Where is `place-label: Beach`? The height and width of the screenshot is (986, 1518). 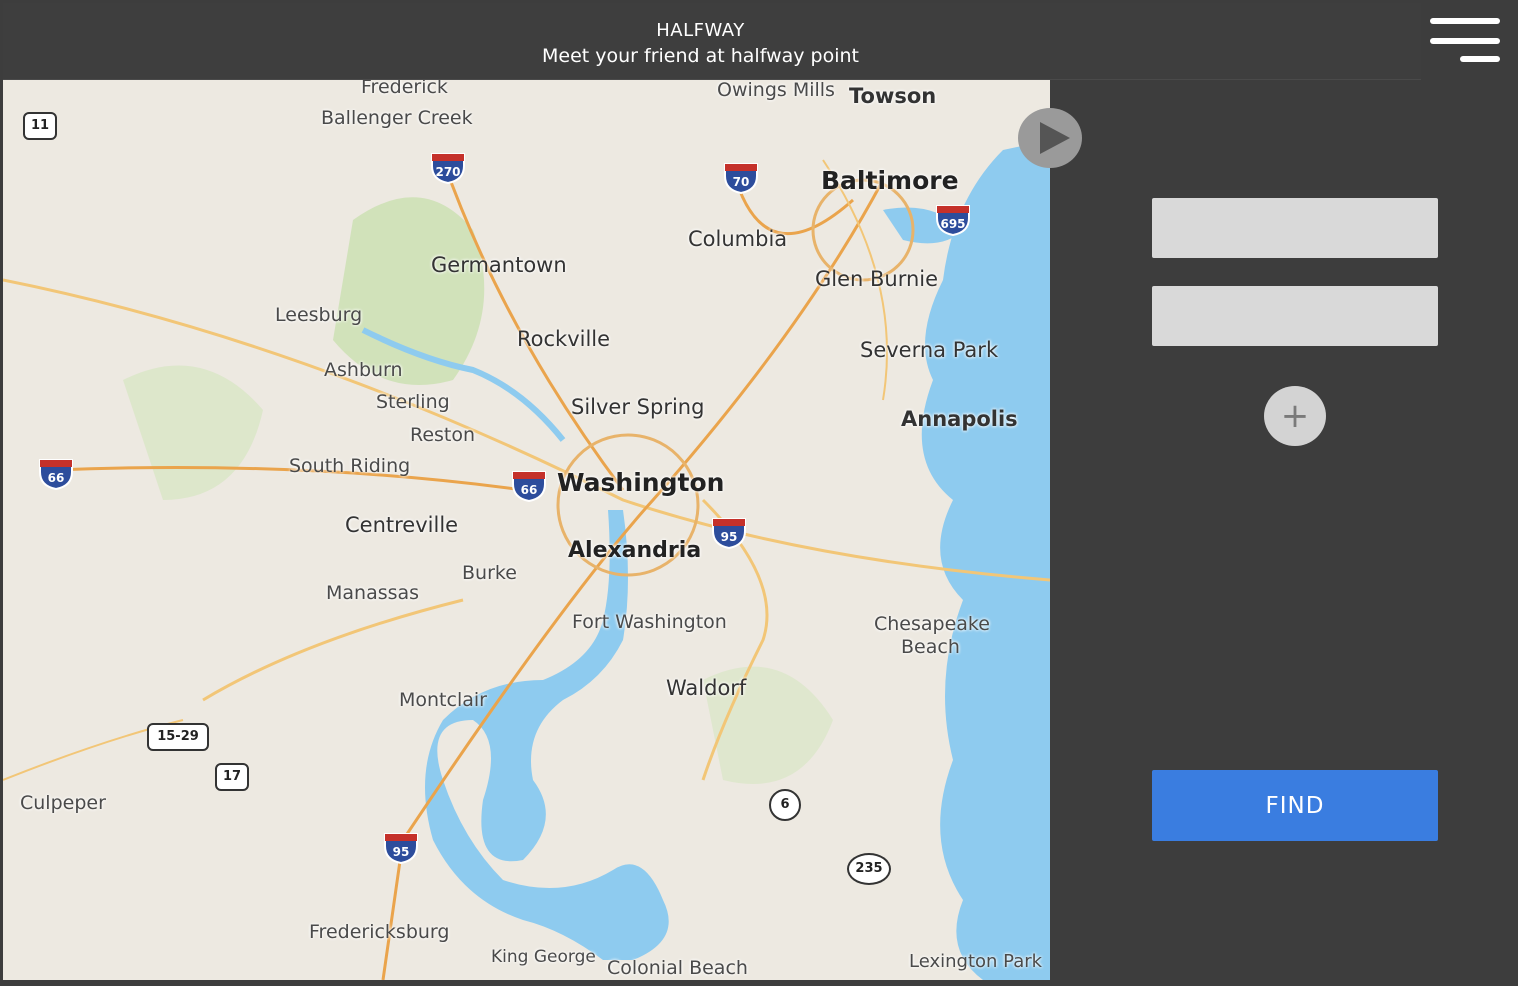
place-label: Beach is located at coordinates (930, 647).